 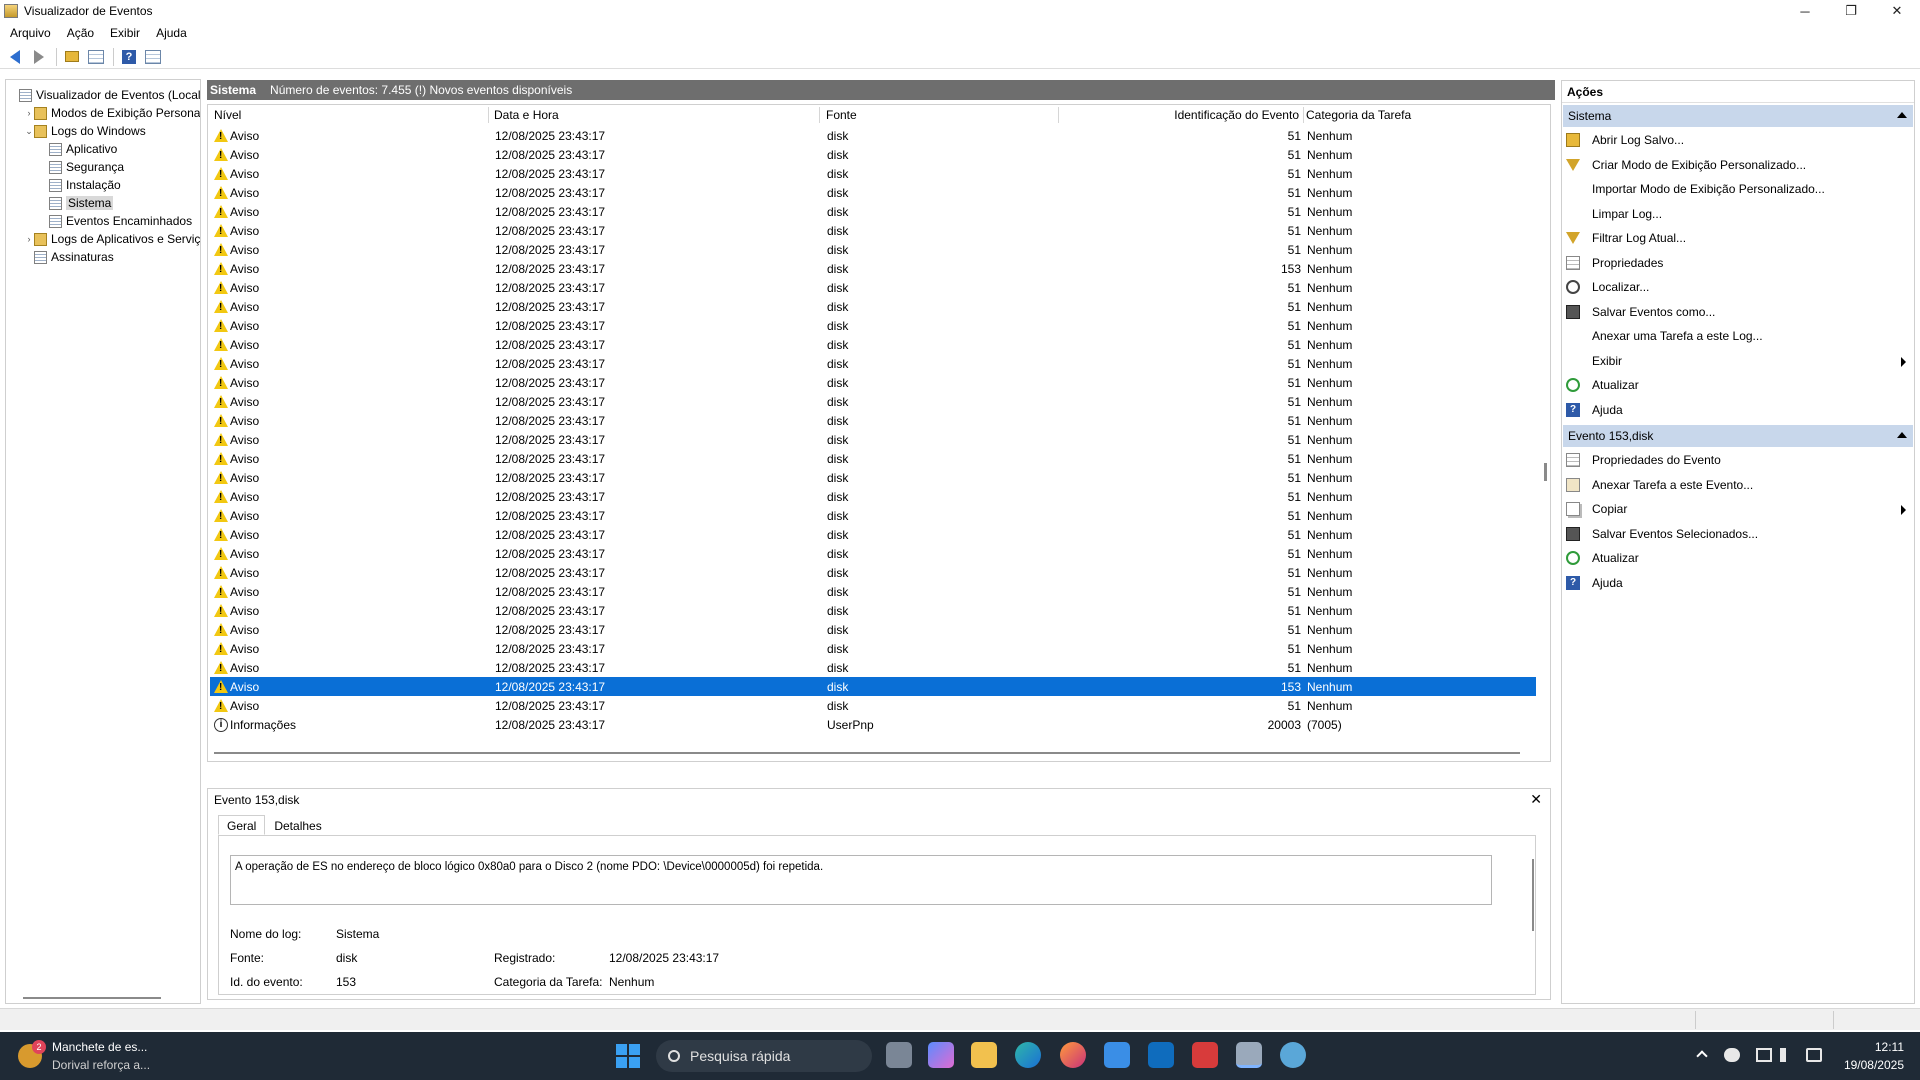 What do you see at coordinates (1732, 1055) in the screenshot?
I see `onedrive-icon` at bounding box center [1732, 1055].